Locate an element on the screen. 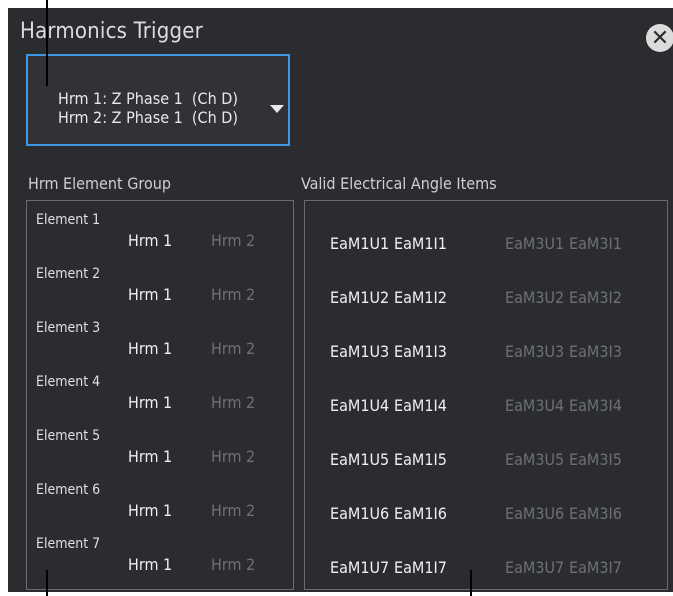  angle-items-label: Valid Electrical Angle Items is located at coordinates (399, 183).